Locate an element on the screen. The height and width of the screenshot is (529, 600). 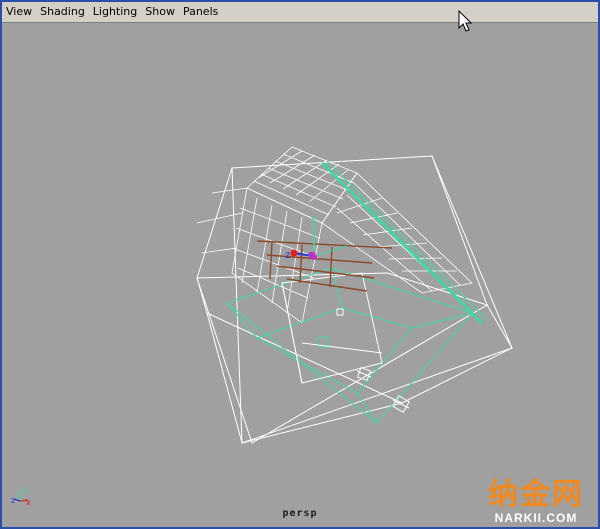
menu-show: Show is located at coordinates (160, 12).